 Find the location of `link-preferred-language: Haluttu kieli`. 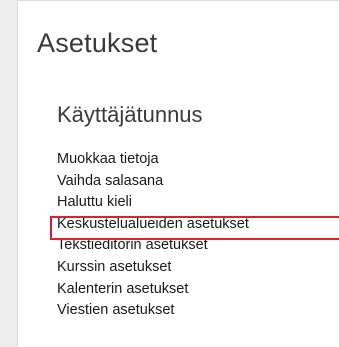

link-preferred-language: Haluttu kieli is located at coordinates (153, 203).